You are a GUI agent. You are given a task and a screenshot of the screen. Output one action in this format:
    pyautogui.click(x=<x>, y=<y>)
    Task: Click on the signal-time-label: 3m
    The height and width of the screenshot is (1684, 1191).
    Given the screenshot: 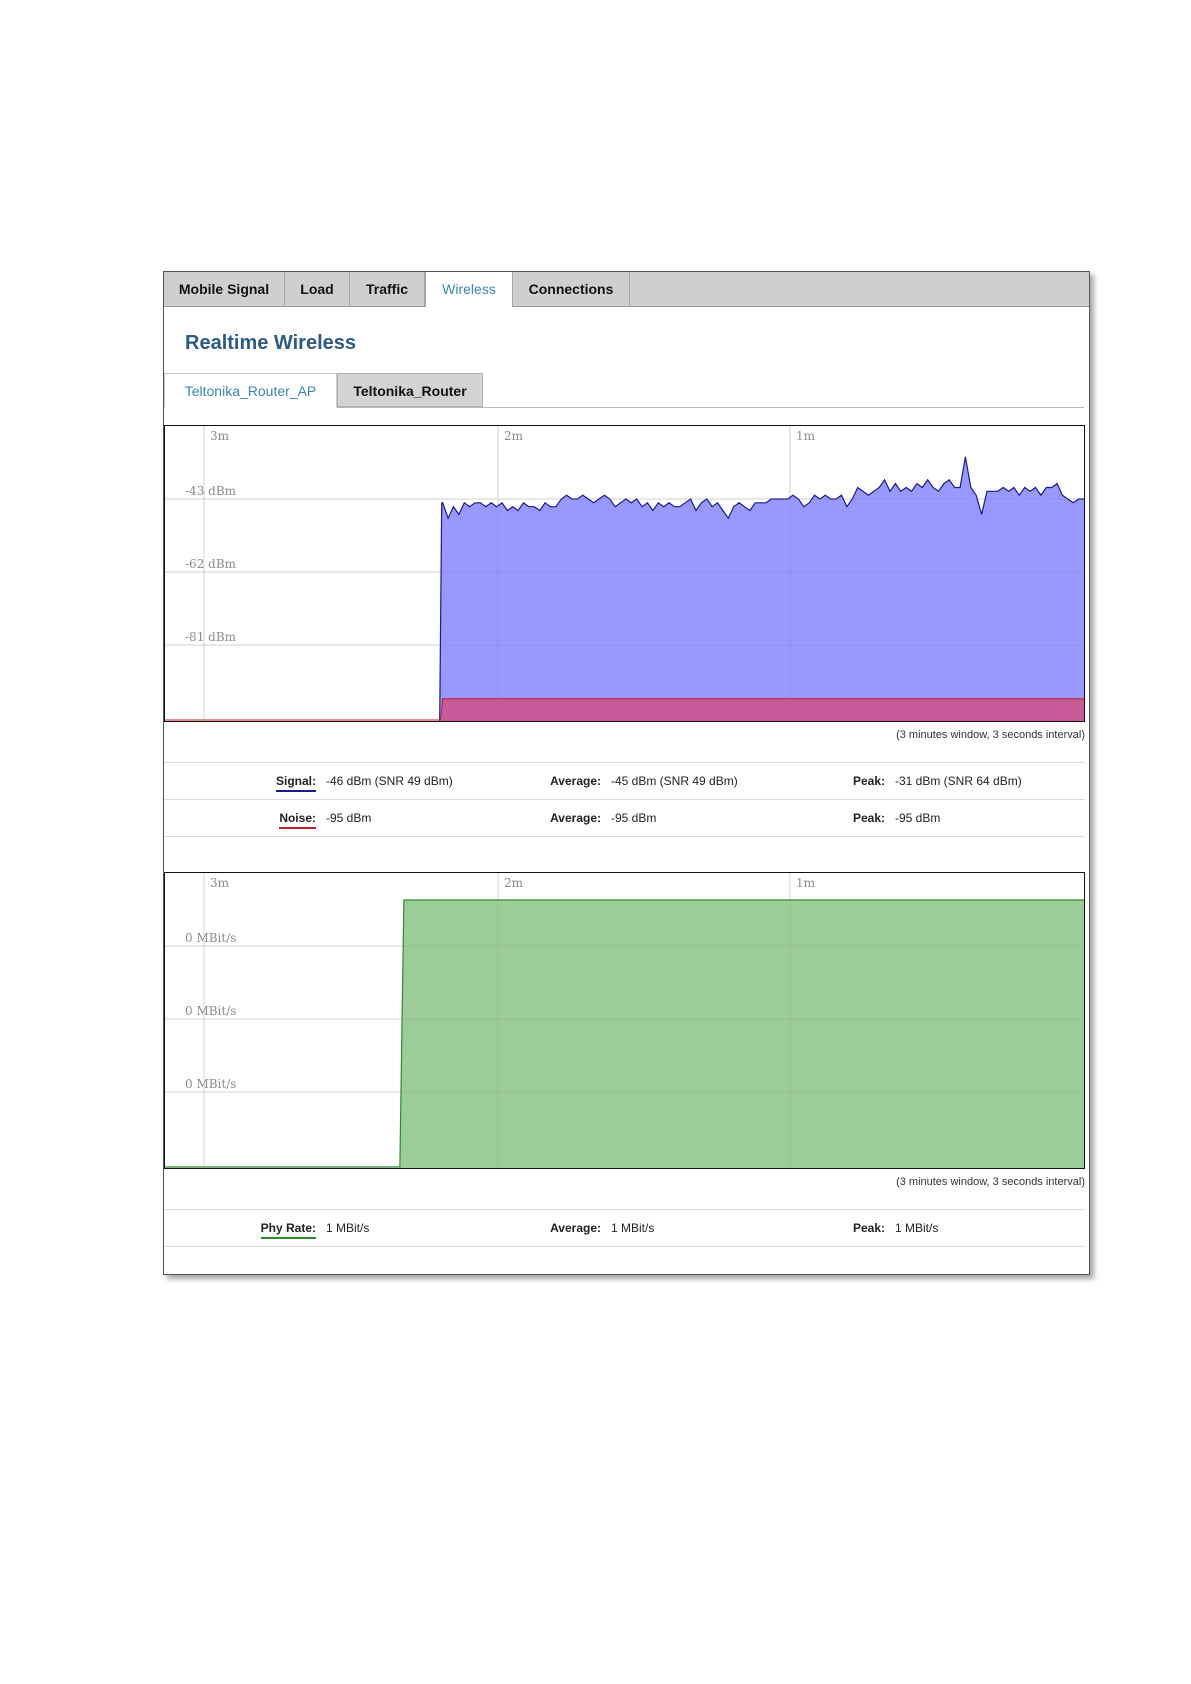 What is the action you would take?
    pyautogui.click(x=220, y=436)
    